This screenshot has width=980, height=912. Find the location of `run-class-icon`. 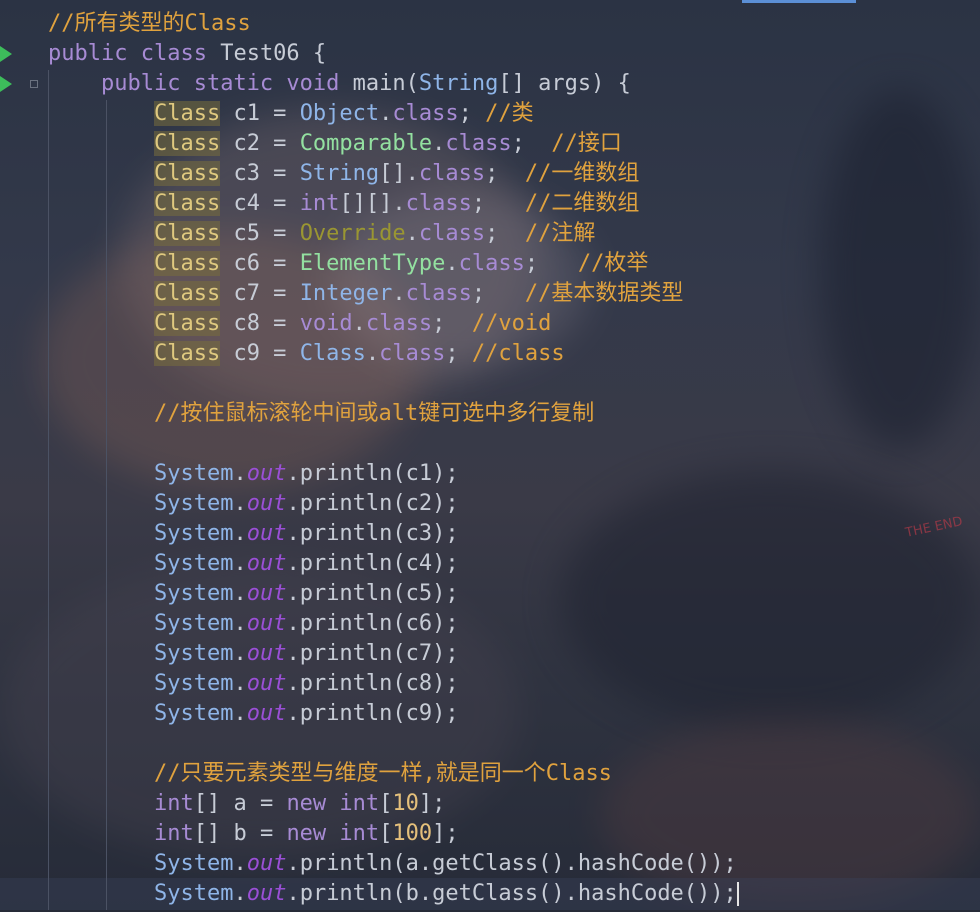

run-class-icon is located at coordinates (6, 54).